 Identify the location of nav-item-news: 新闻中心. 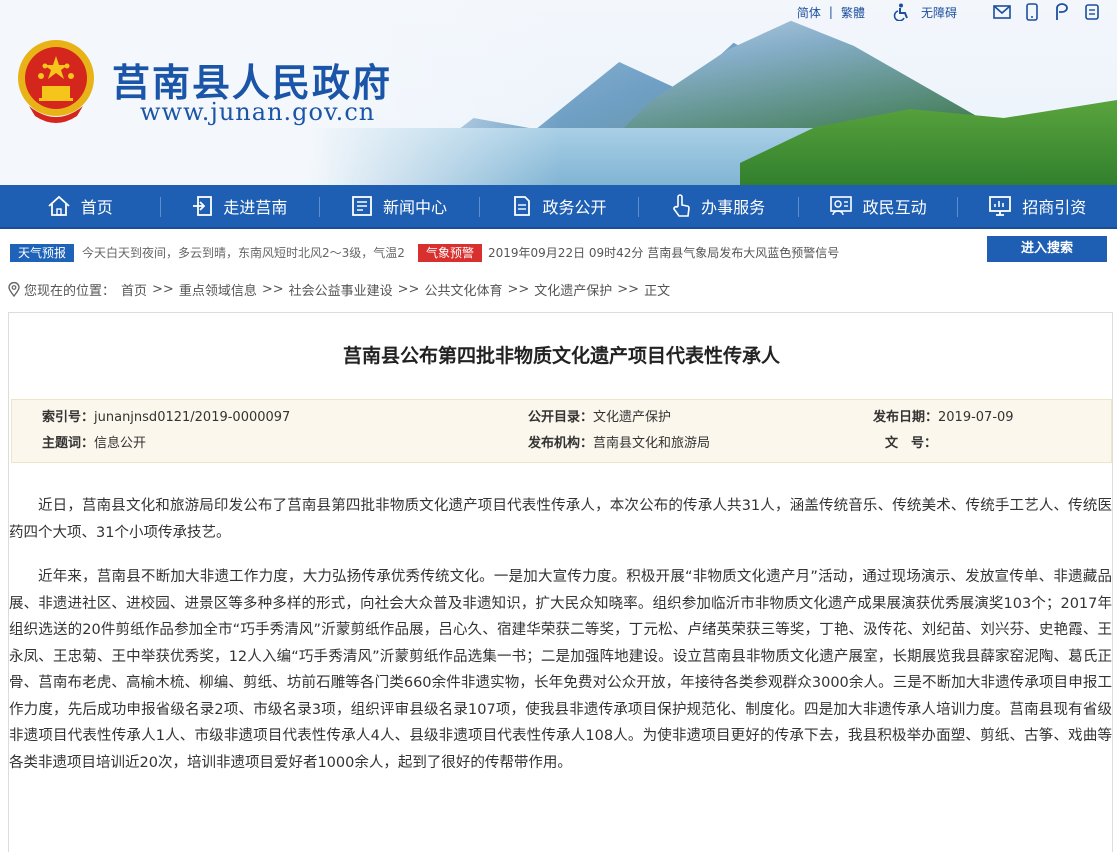
(399, 206).